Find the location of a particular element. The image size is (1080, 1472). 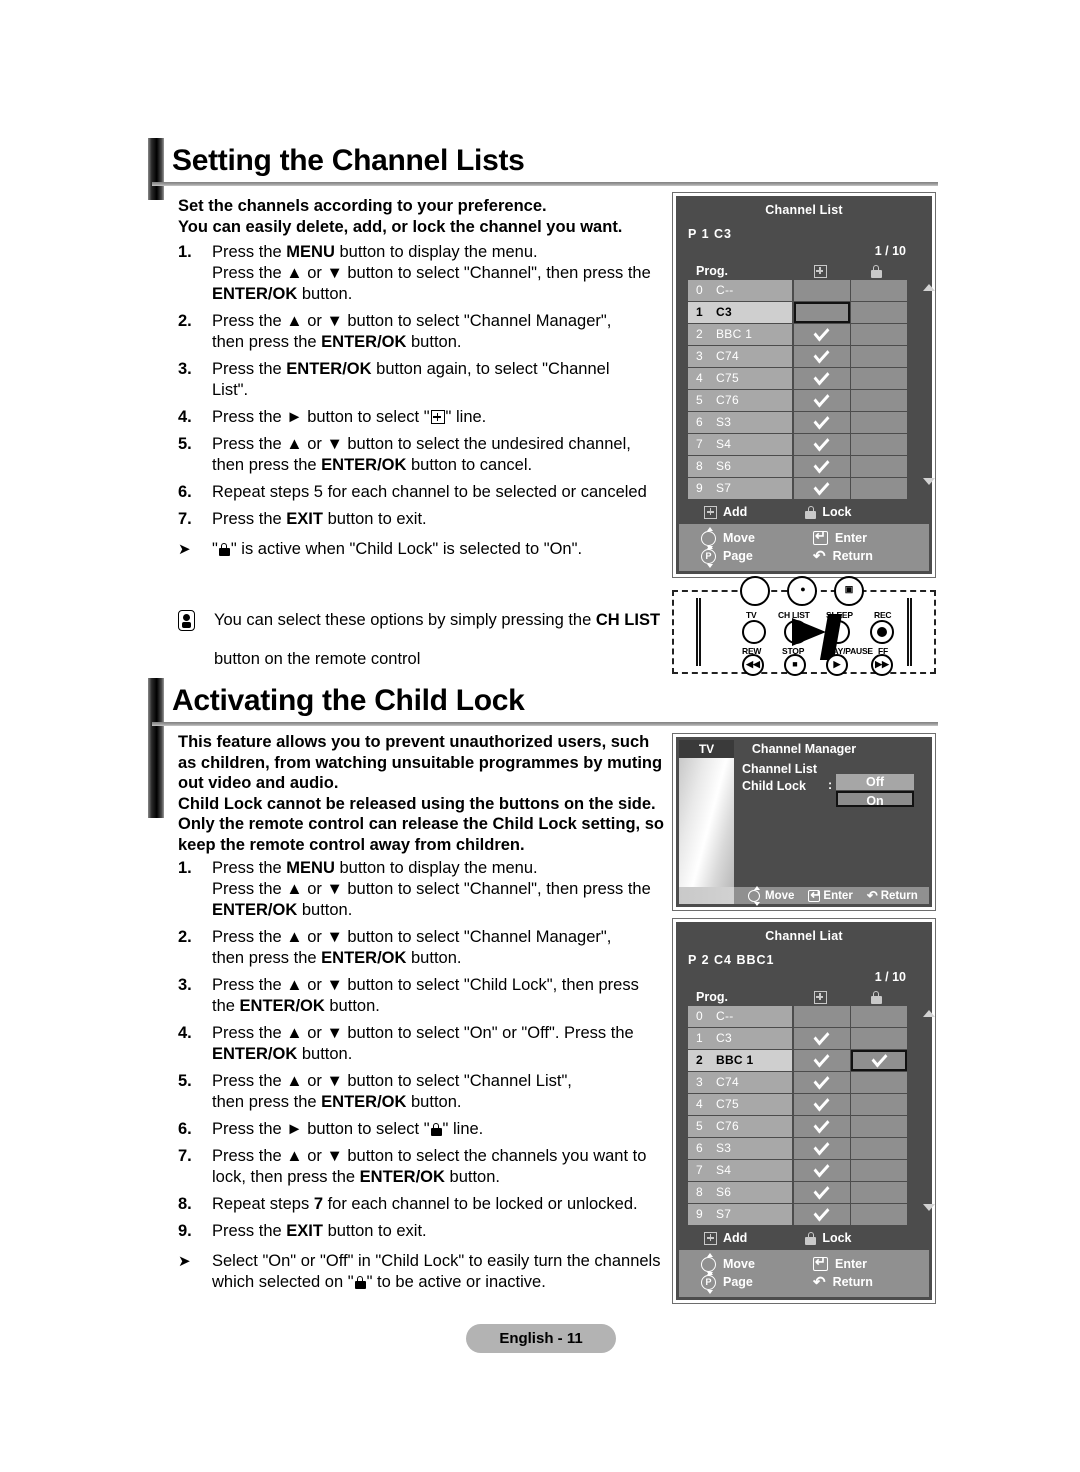

menu-item-channel-list: Channel List is located at coordinates (779, 769).